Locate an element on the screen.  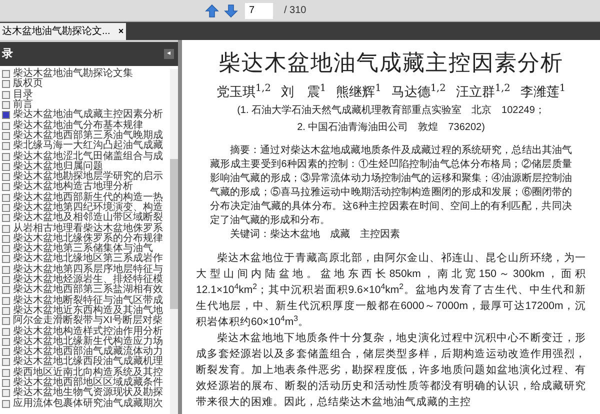
page-number-field: 7 is located at coordinates (259, 10).